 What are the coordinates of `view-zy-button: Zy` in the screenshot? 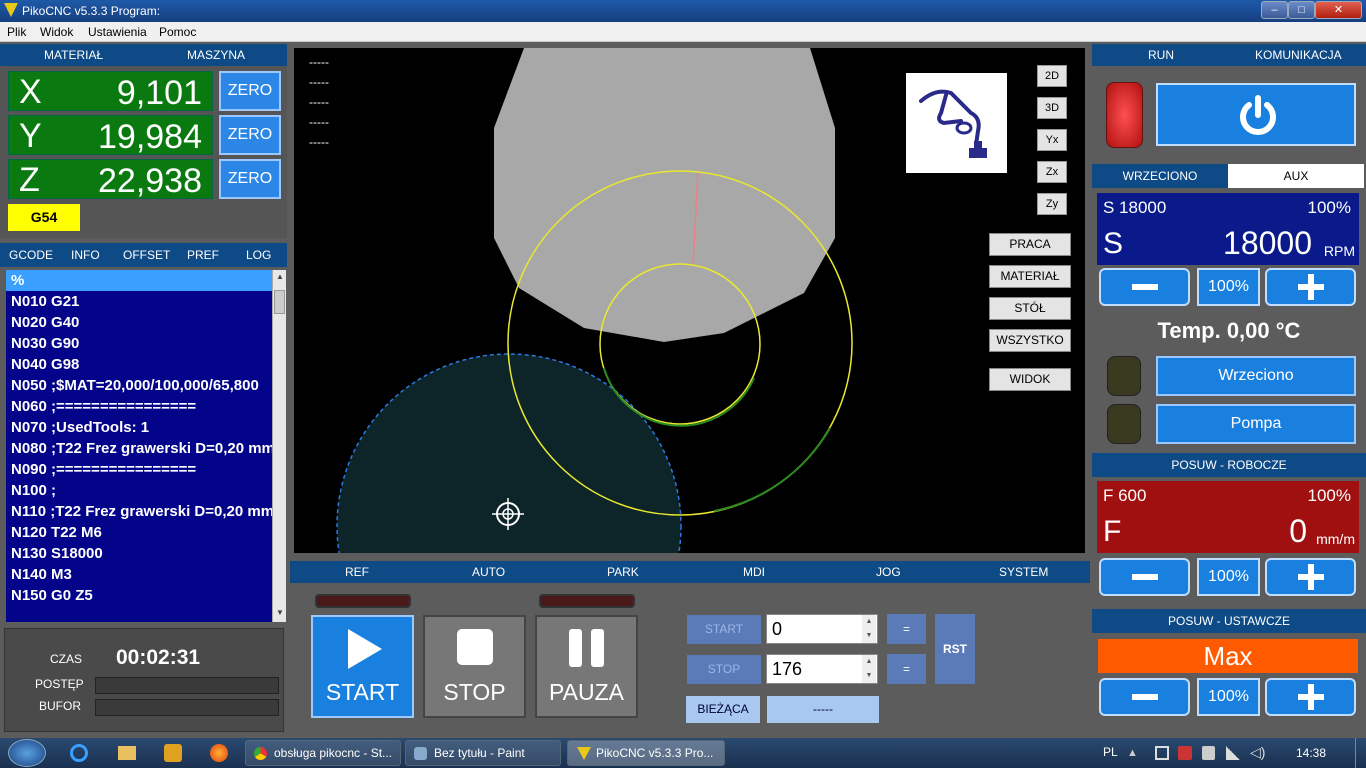 It's located at (1052, 204).